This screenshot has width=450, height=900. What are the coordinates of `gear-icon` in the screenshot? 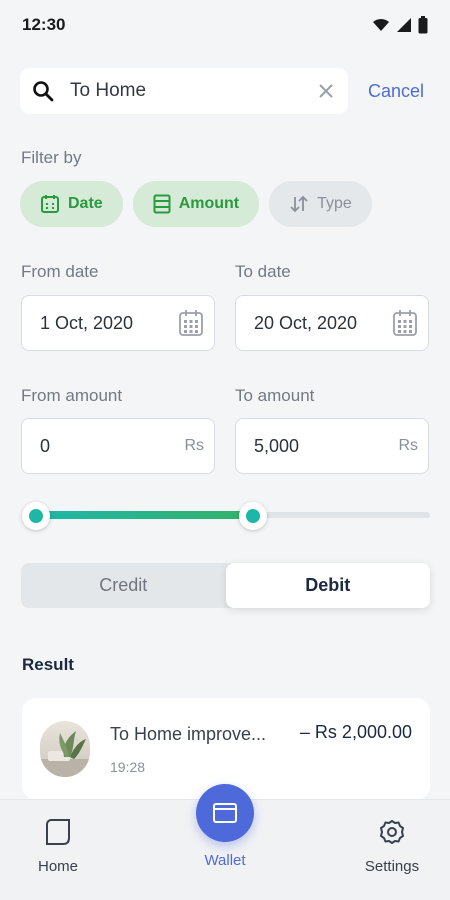 It's located at (392, 832).